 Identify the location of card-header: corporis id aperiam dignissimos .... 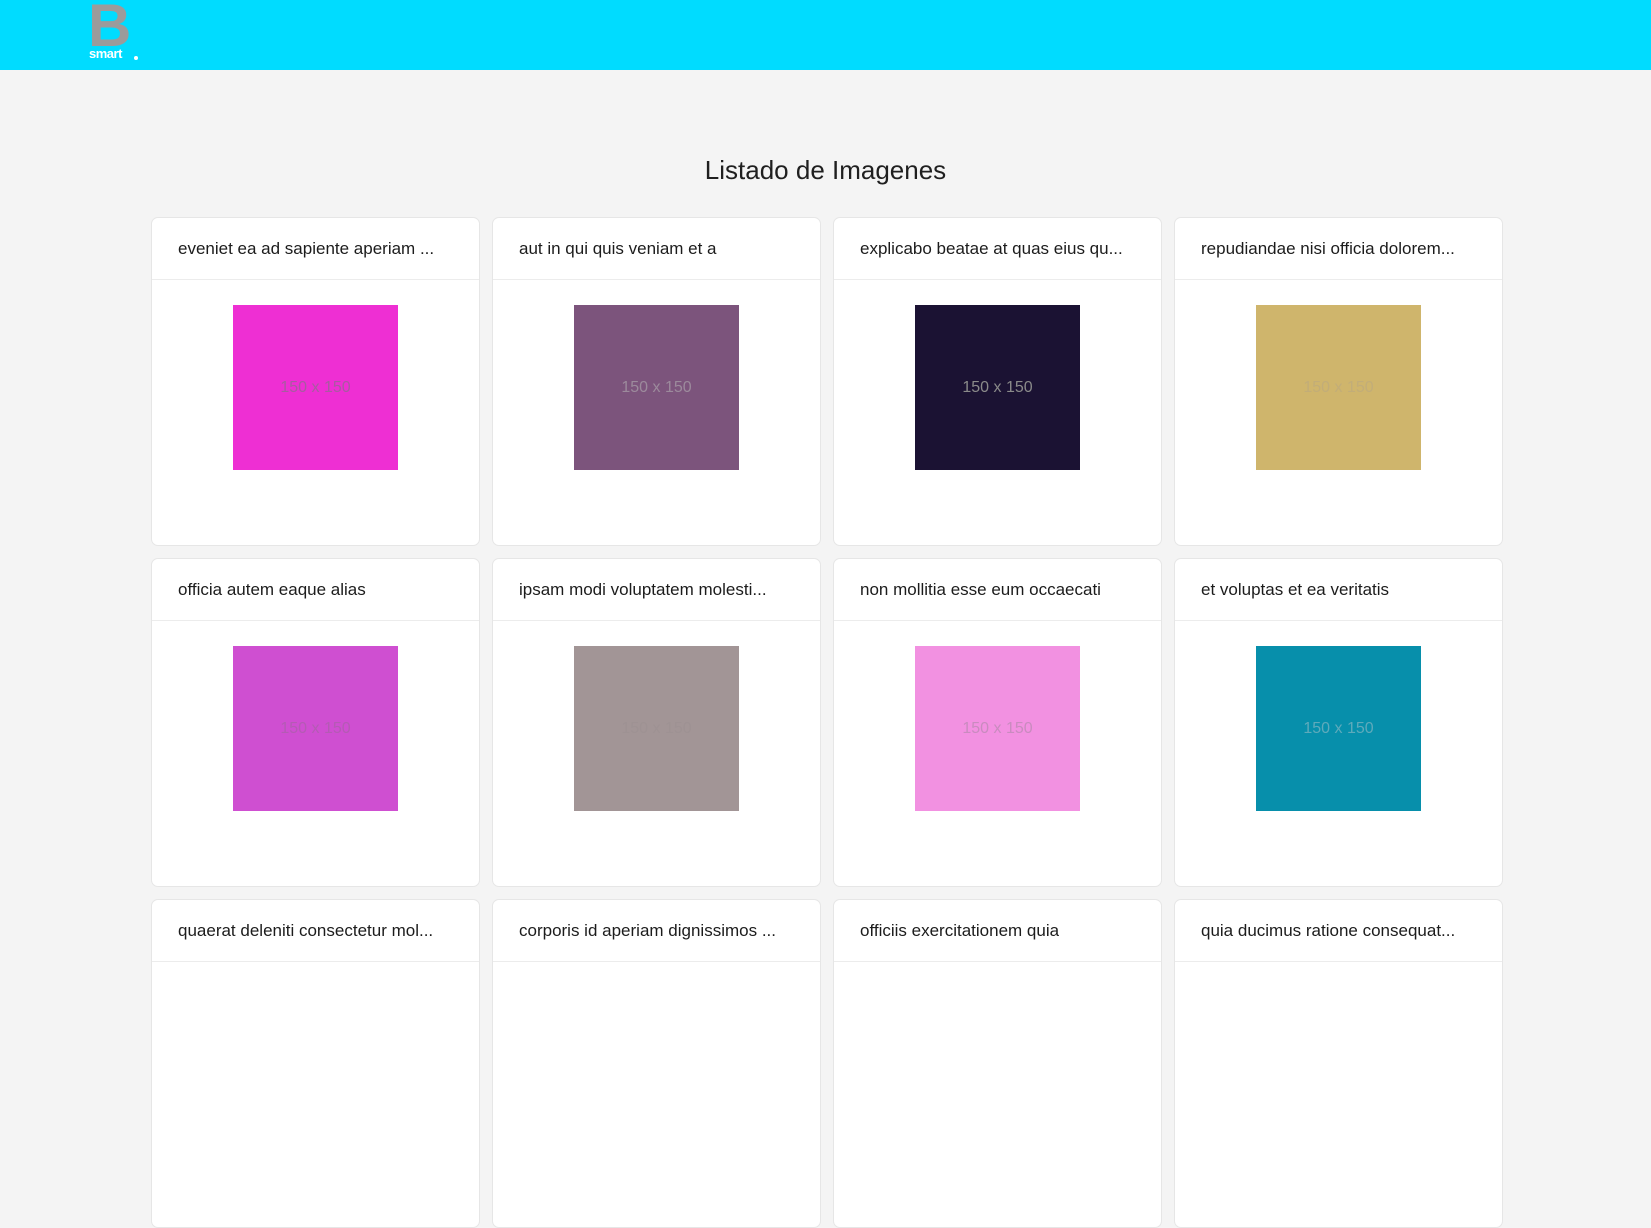
(656, 931).